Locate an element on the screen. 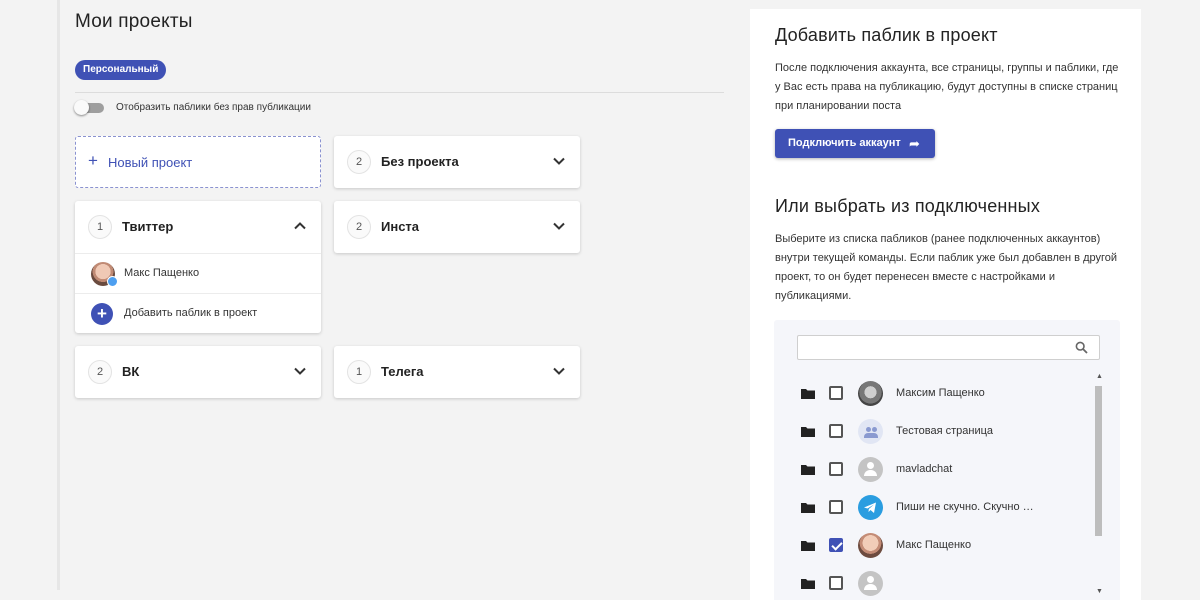 The height and width of the screenshot is (600, 1200). project-card-telega: 1 Телега is located at coordinates (457, 372).